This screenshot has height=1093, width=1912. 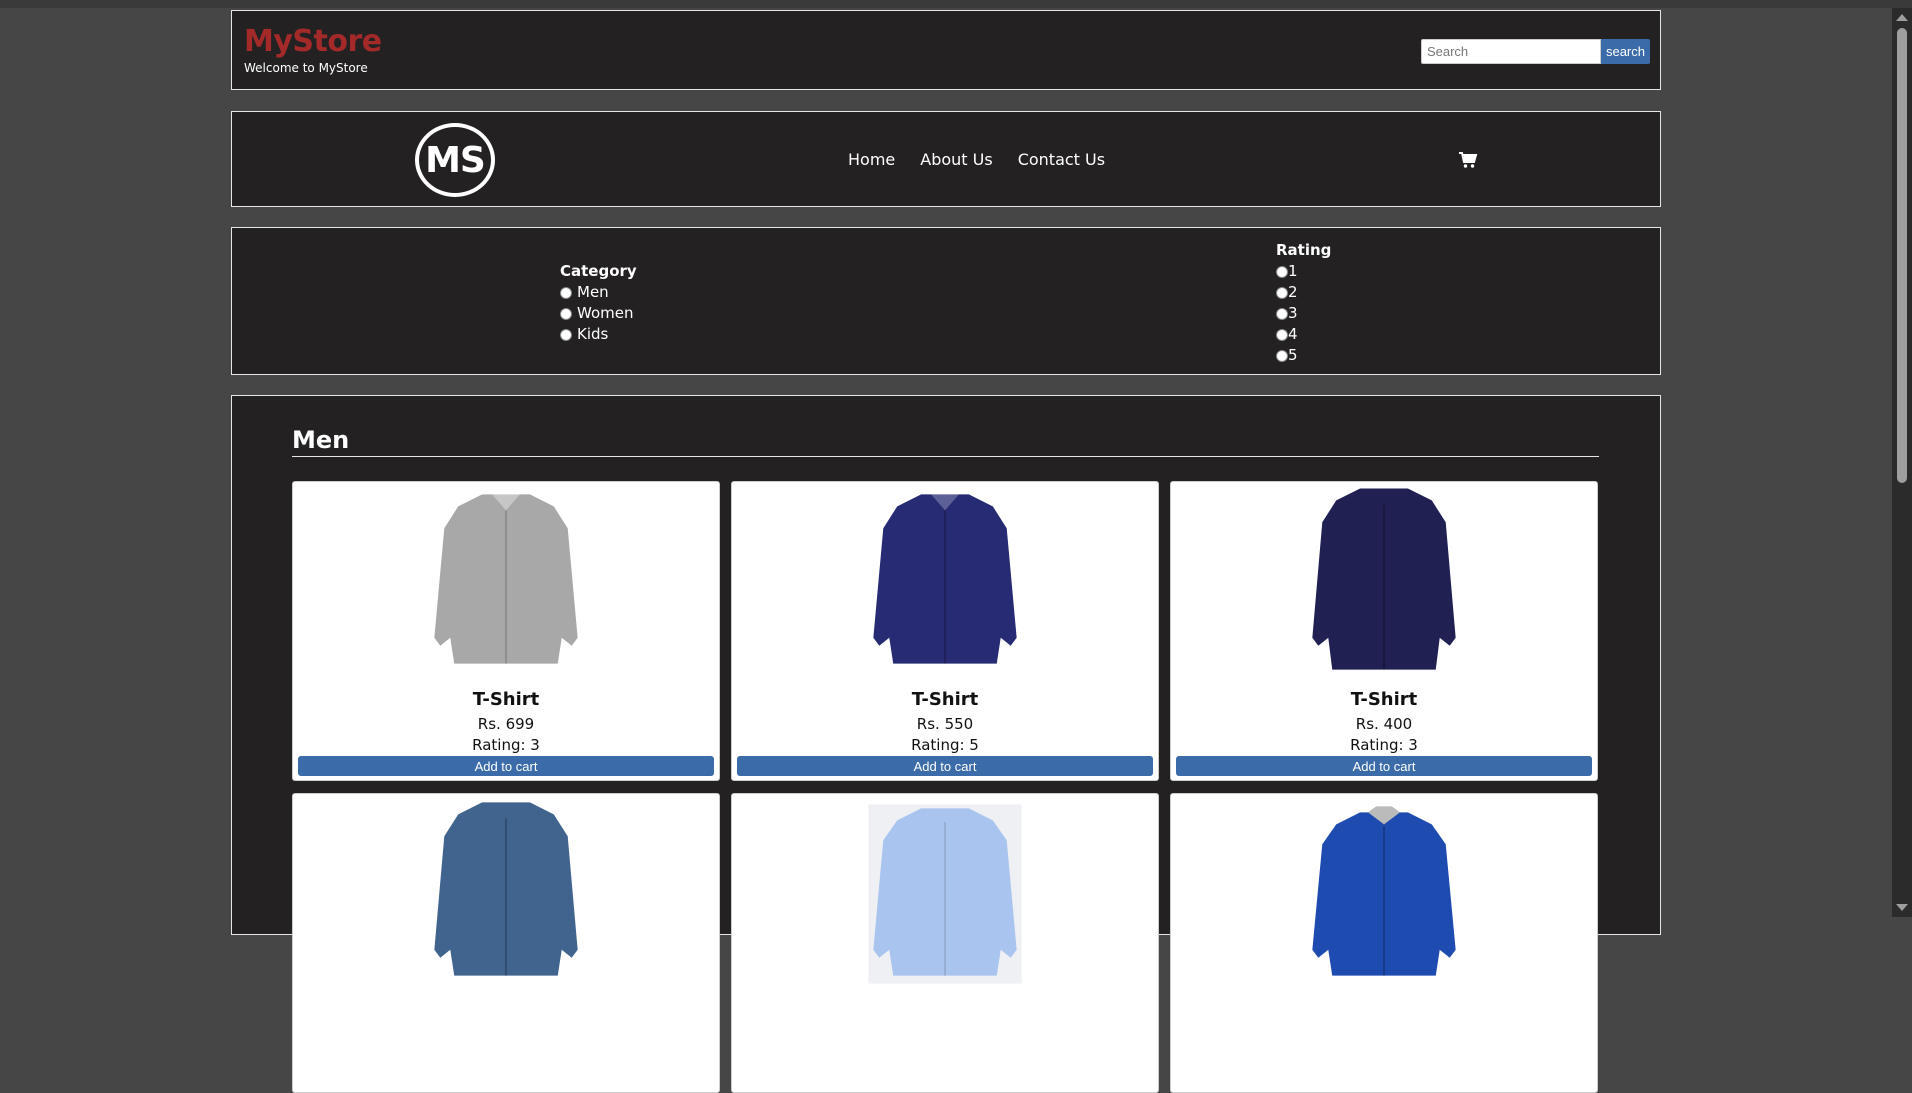 I want to click on category-label: Women, so click(x=605, y=313).